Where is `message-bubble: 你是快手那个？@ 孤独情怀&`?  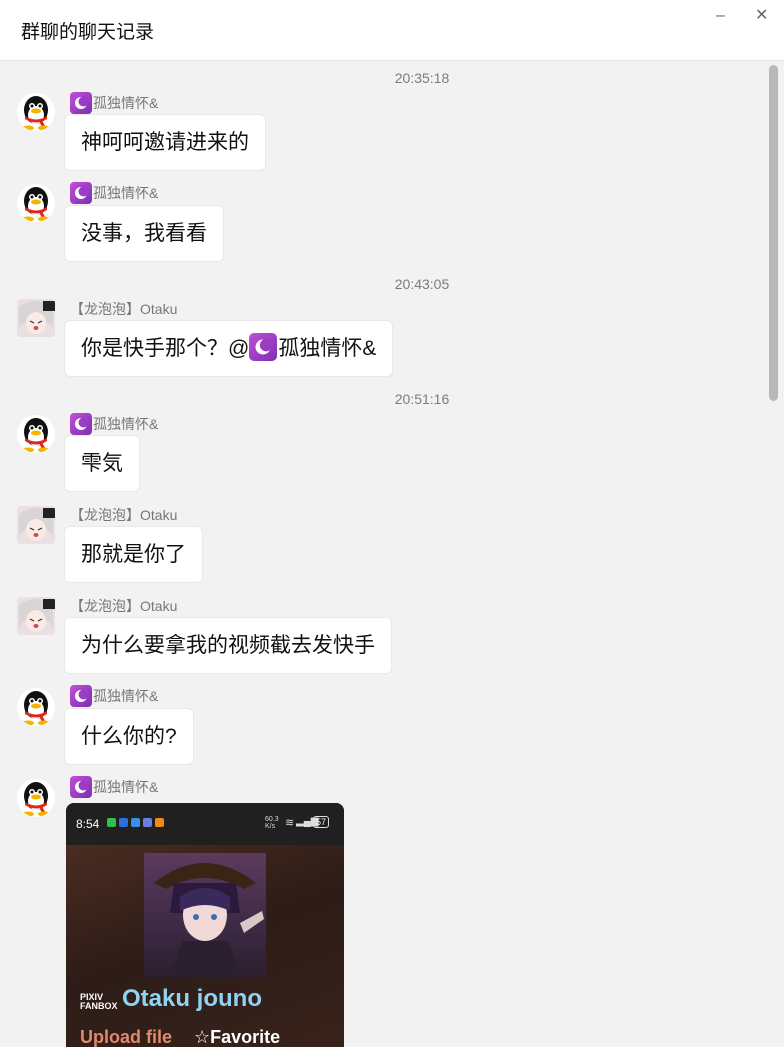
message-bubble: 你是快手那个？@ 孤独情怀& is located at coordinates (229, 348).